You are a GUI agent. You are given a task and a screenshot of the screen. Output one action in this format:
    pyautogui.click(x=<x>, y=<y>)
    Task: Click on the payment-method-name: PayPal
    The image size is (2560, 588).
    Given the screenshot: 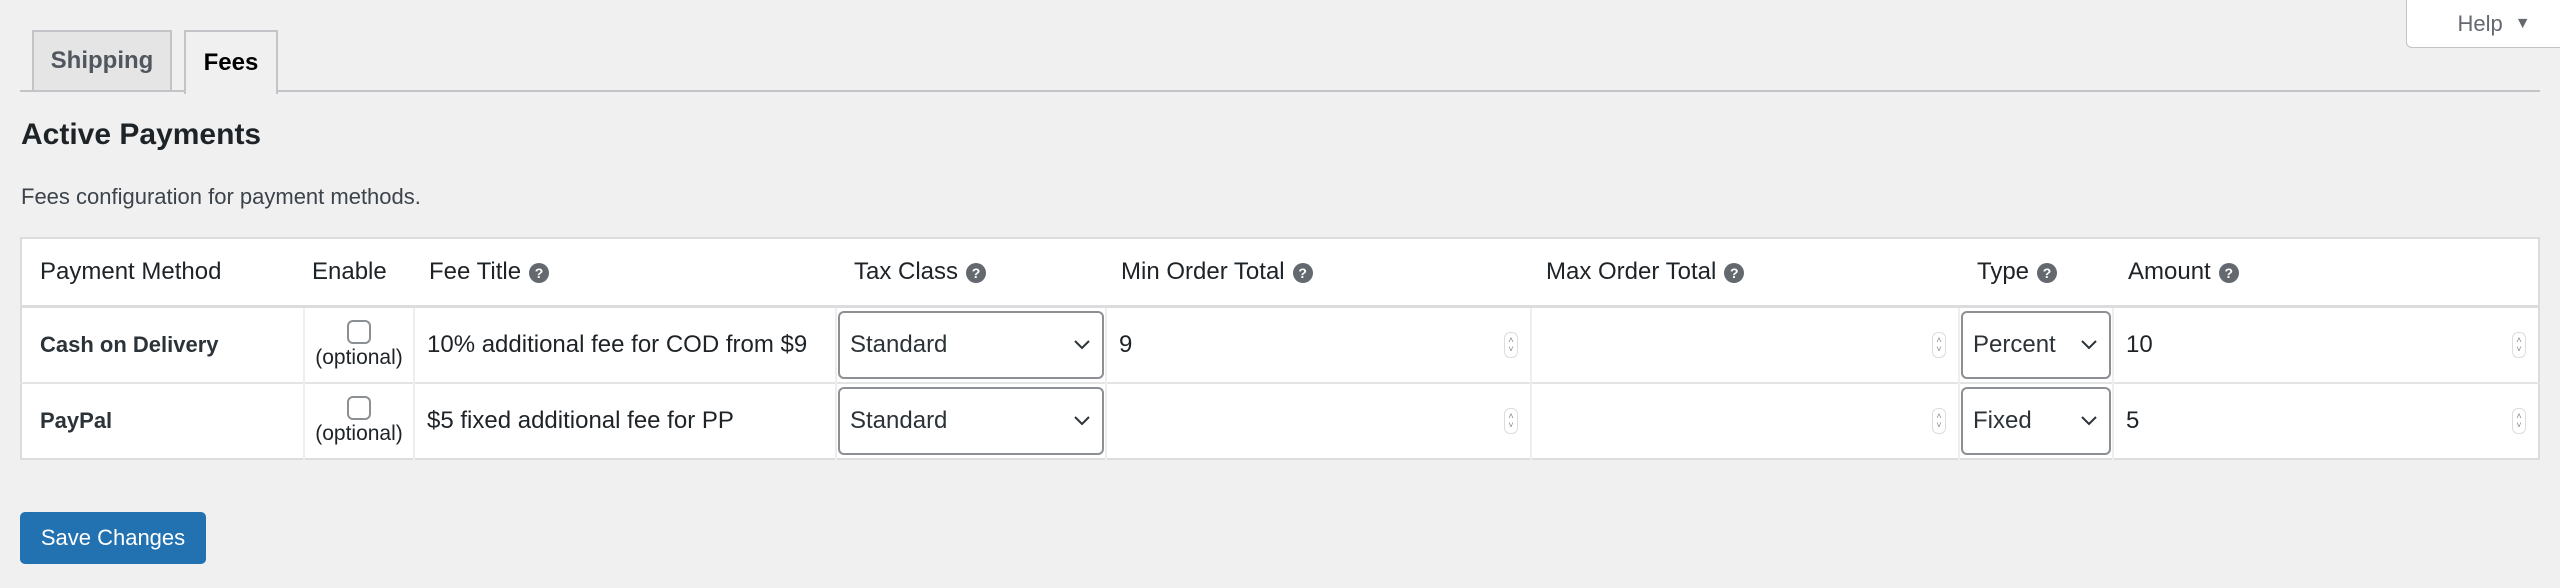 What is the action you would take?
    pyautogui.click(x=162, y=420)
    